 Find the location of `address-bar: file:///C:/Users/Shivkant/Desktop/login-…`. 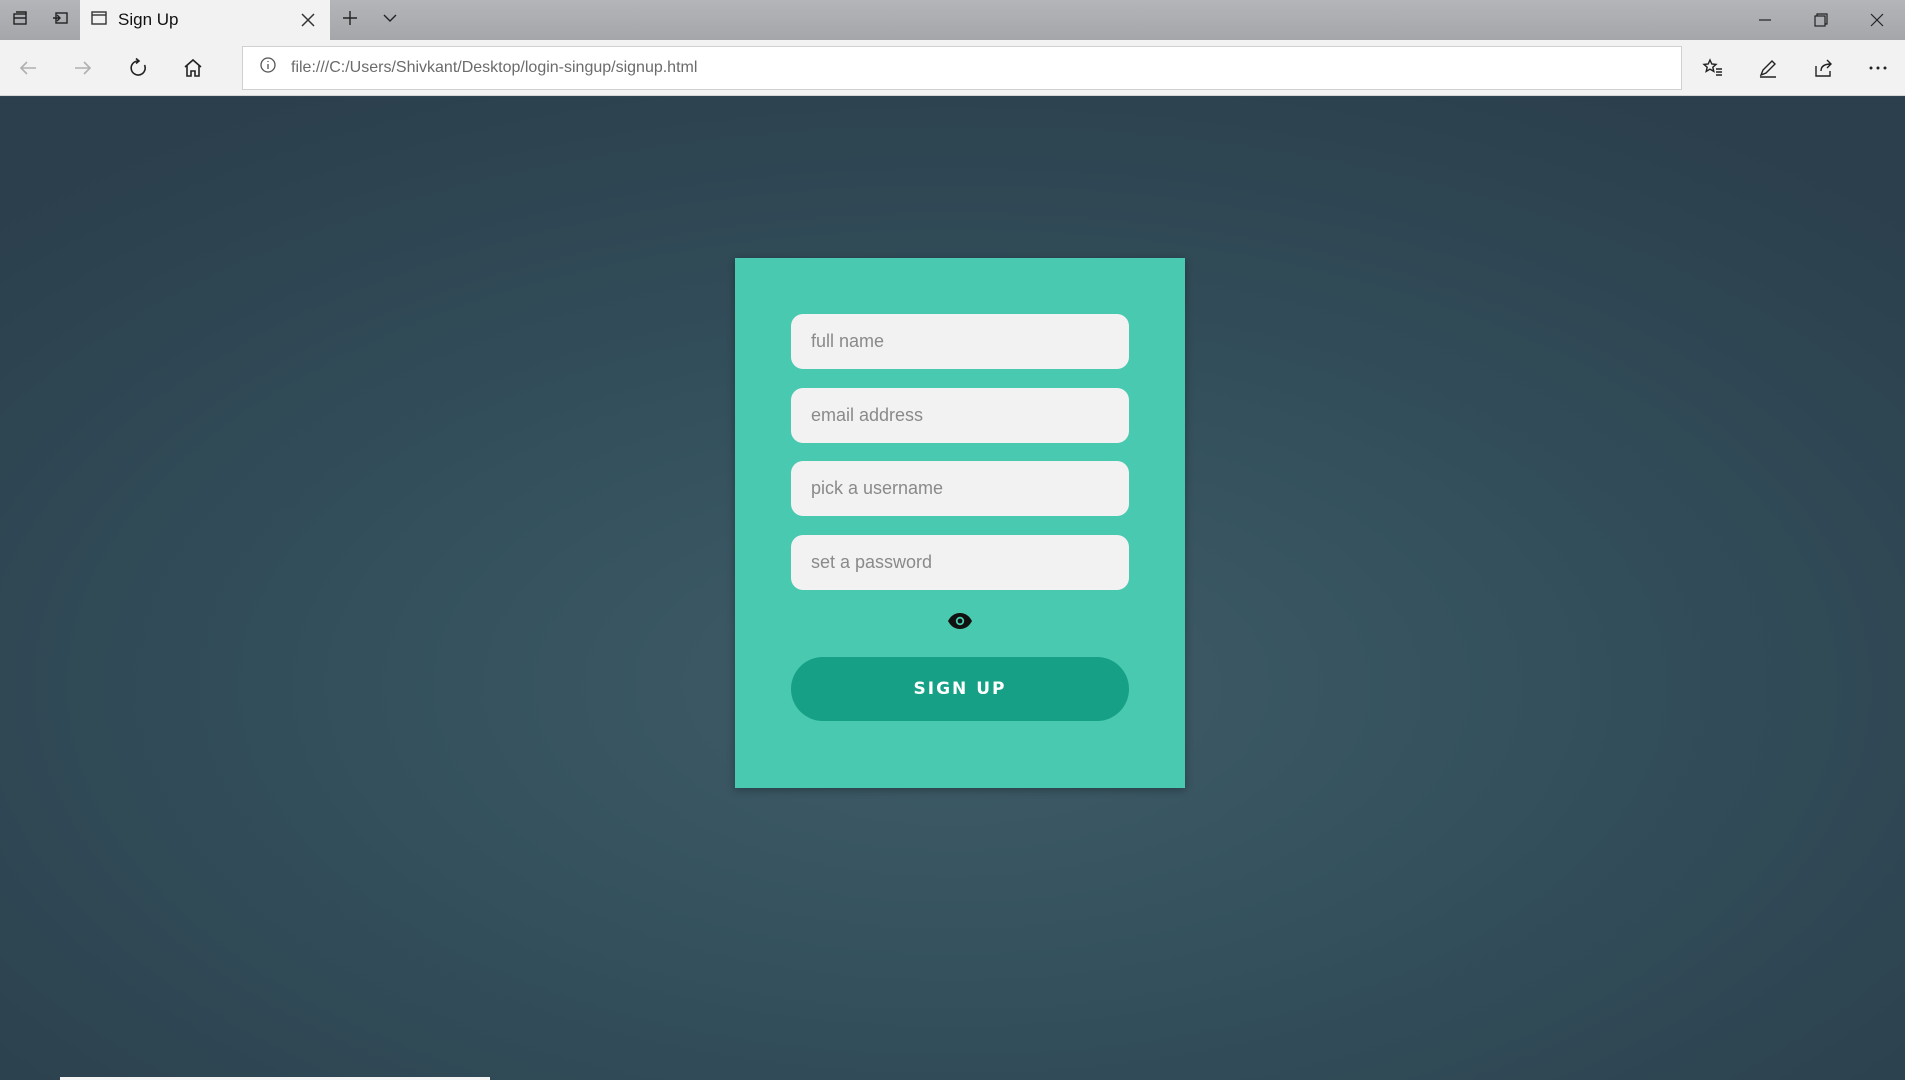

address-bar: file:///C:/Users/Shivkant/Desktop/login-… is located at coordinates (962, 67).